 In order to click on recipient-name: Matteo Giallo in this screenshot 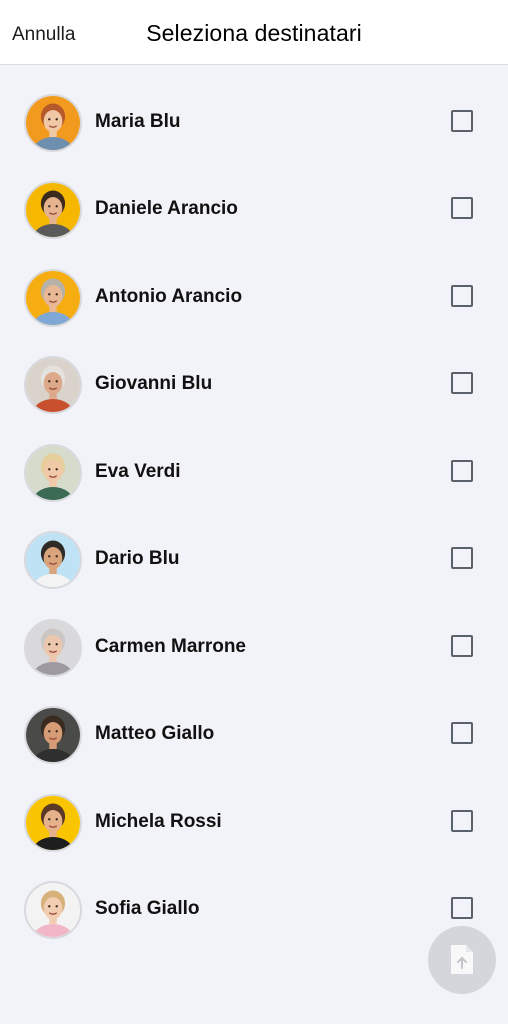, I will do `click(155, 733)`.